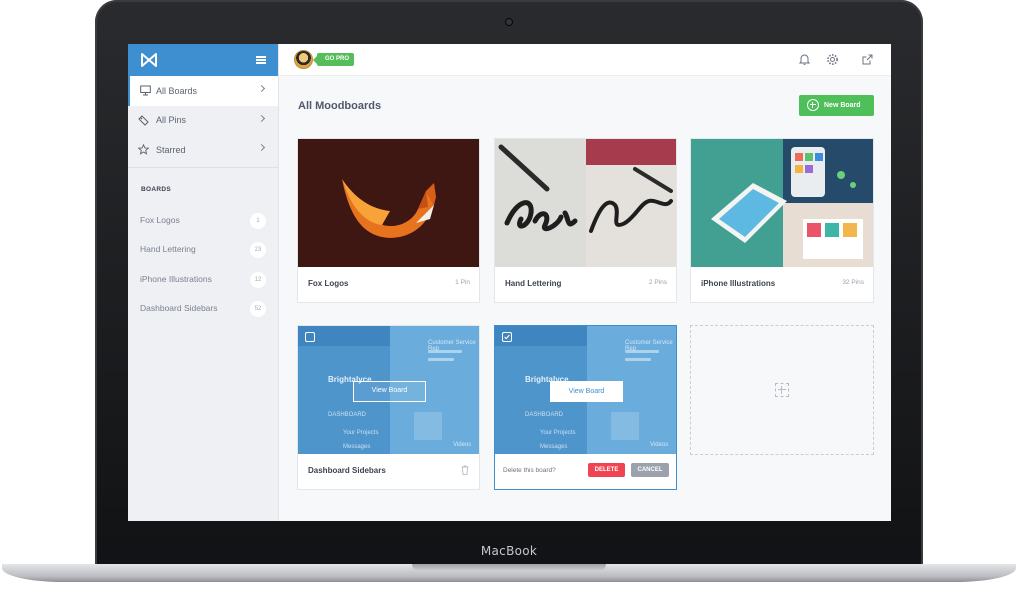  Describe the element at coordinates (388, 284) in the screenshot. I see `card-footer: Fox Logos 1 Pin` at that location.